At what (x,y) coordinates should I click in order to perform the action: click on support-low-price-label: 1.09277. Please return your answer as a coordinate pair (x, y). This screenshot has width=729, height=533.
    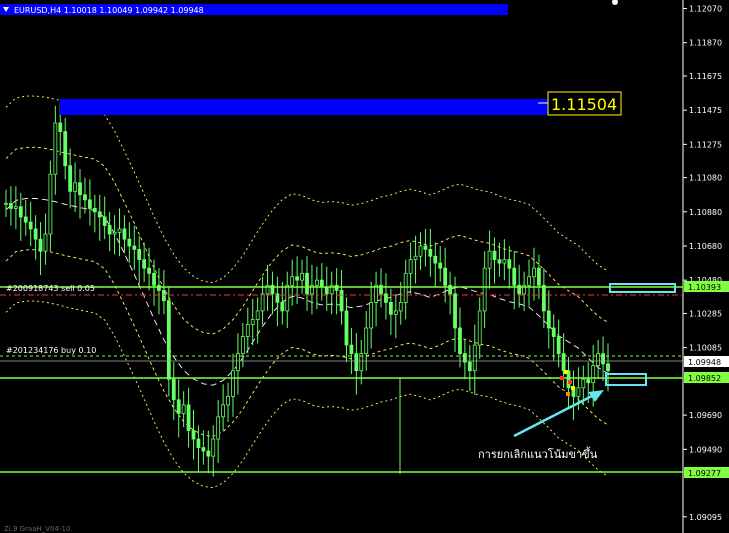
    Looking at the image, I should click on (704, 473).